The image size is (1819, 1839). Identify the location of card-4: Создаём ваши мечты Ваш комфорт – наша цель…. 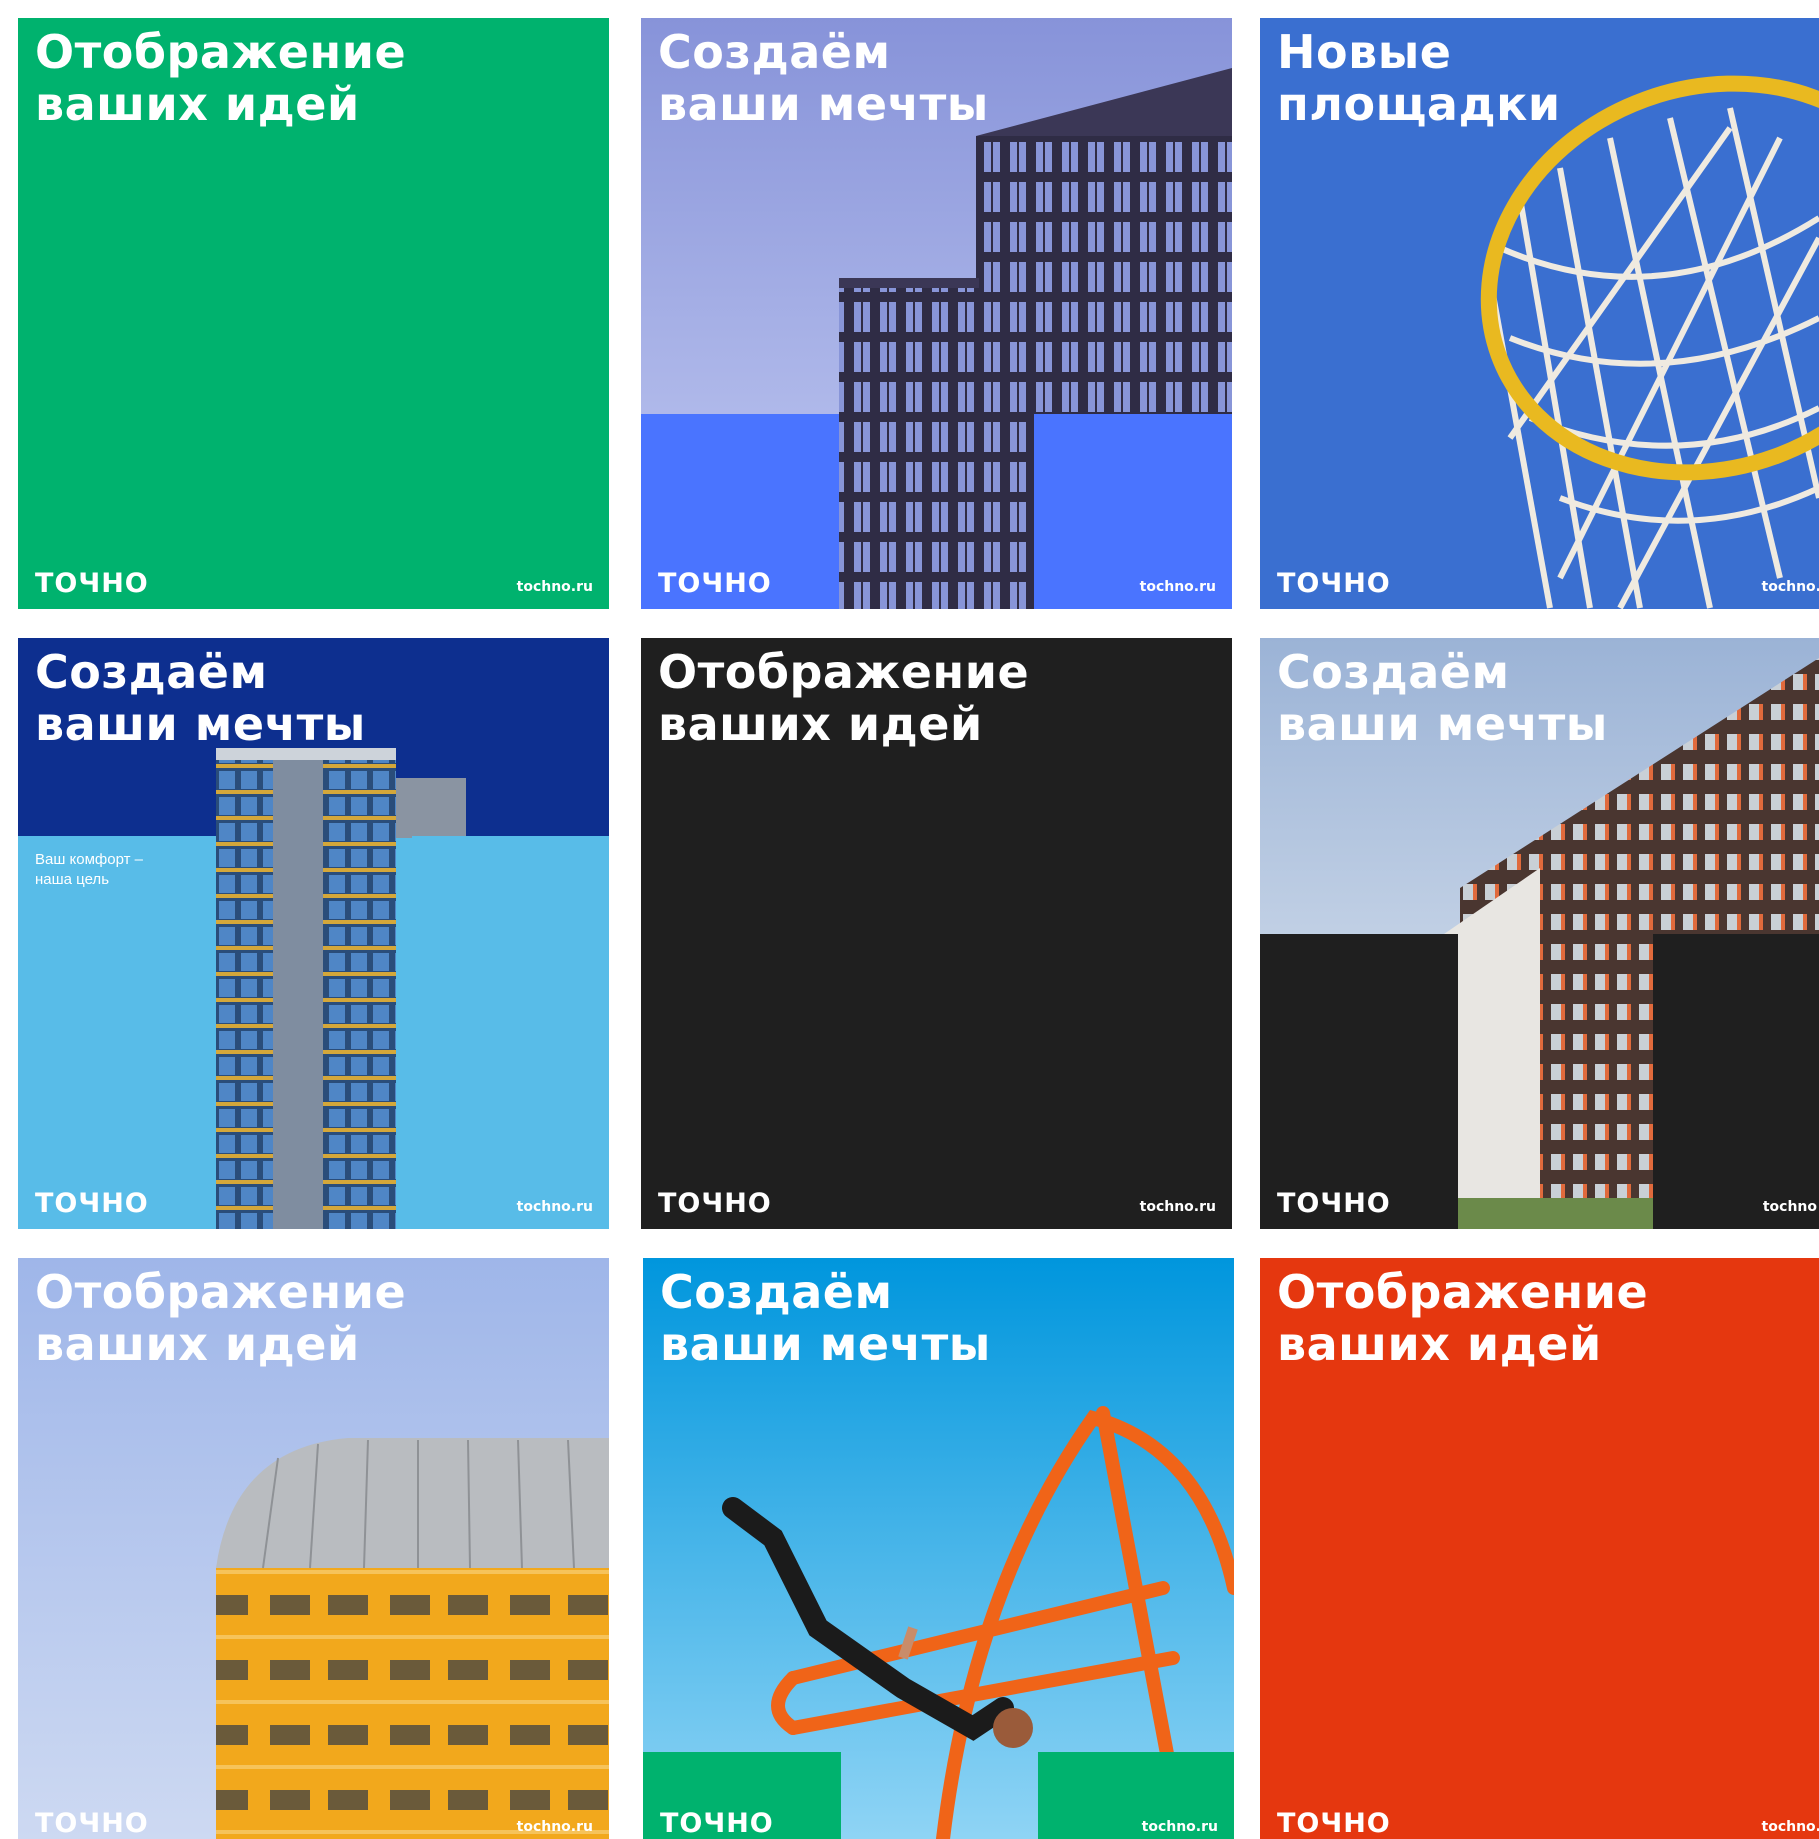
(313, 933).